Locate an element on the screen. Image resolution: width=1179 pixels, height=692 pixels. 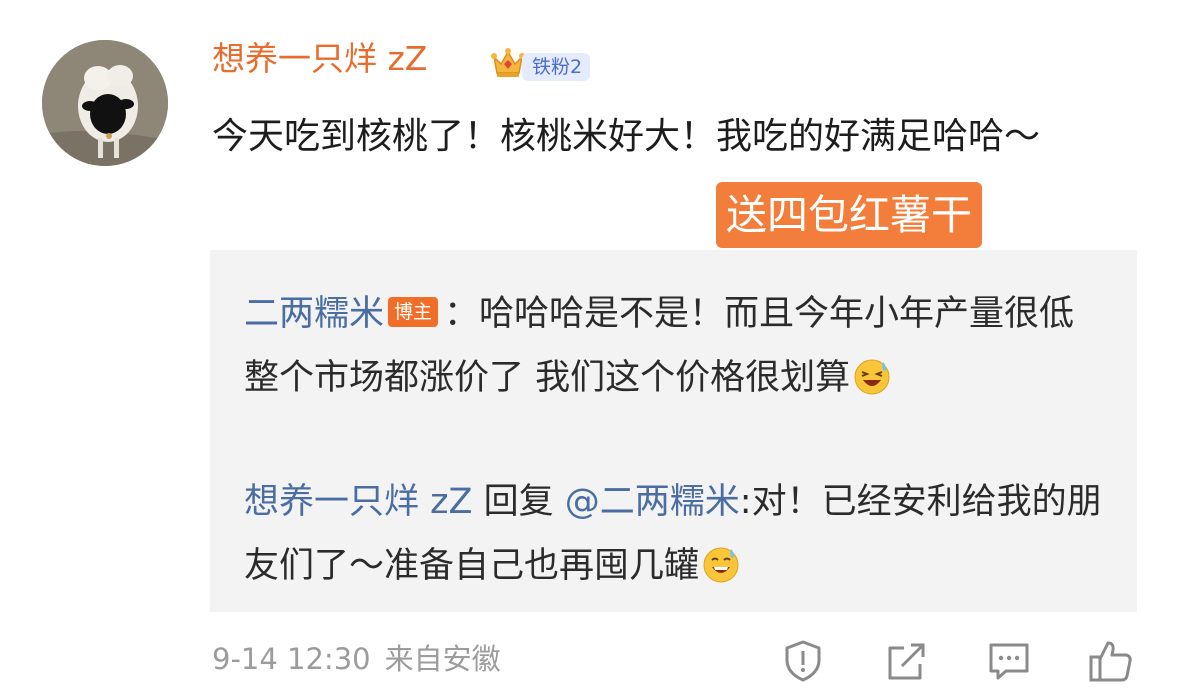
comment-time: 9-14 12:30 is located at coordinates (291, 659).